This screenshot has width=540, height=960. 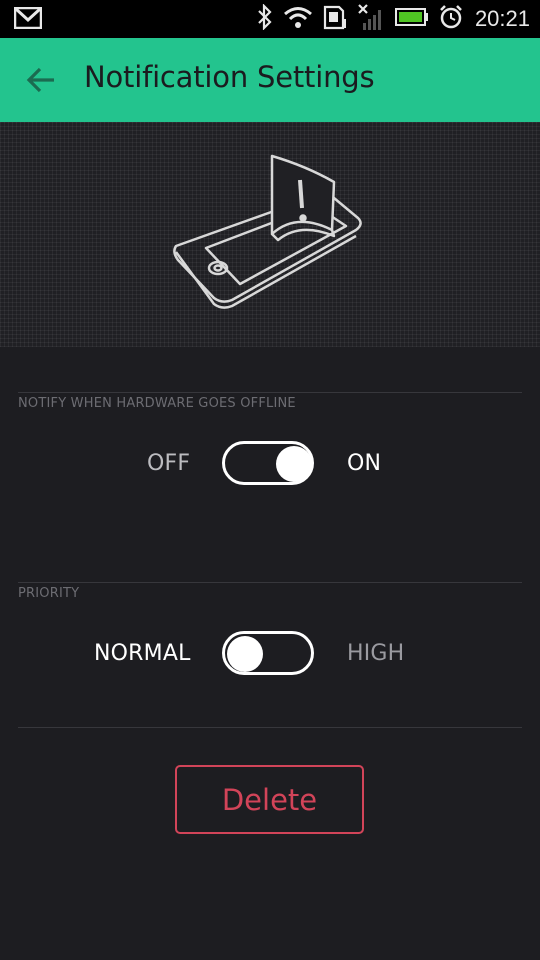 I want to click on bluetooth-icon, so click(x=265, y=18).